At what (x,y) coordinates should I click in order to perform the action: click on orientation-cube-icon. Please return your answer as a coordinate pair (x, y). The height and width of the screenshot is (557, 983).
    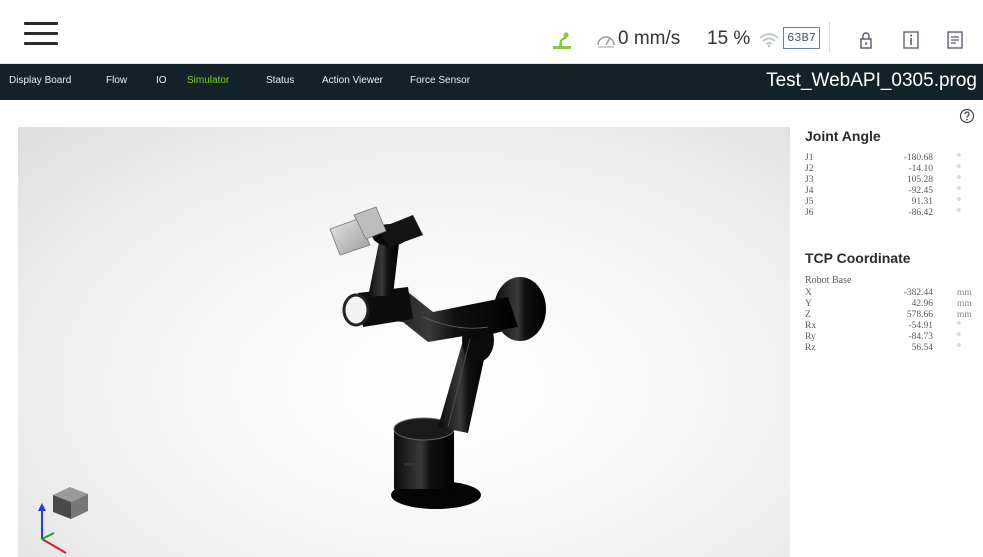
    Looking at the image, I should click on (63, 520).